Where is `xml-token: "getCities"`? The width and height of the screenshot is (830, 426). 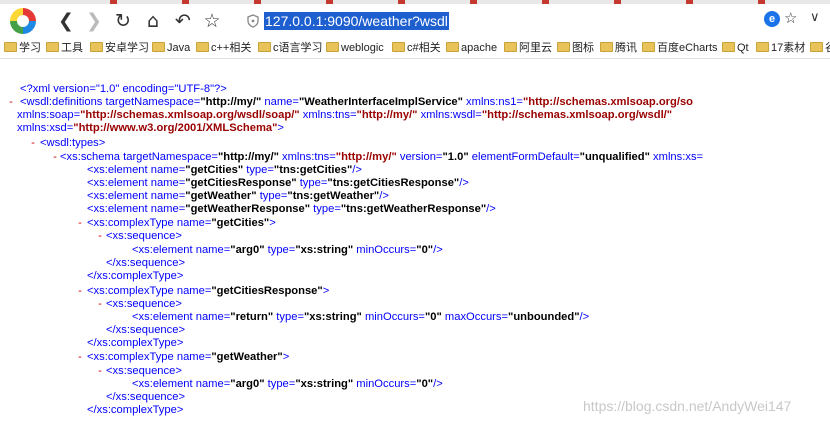
xml-token: "getCities" is located at coordinates (214, 170).